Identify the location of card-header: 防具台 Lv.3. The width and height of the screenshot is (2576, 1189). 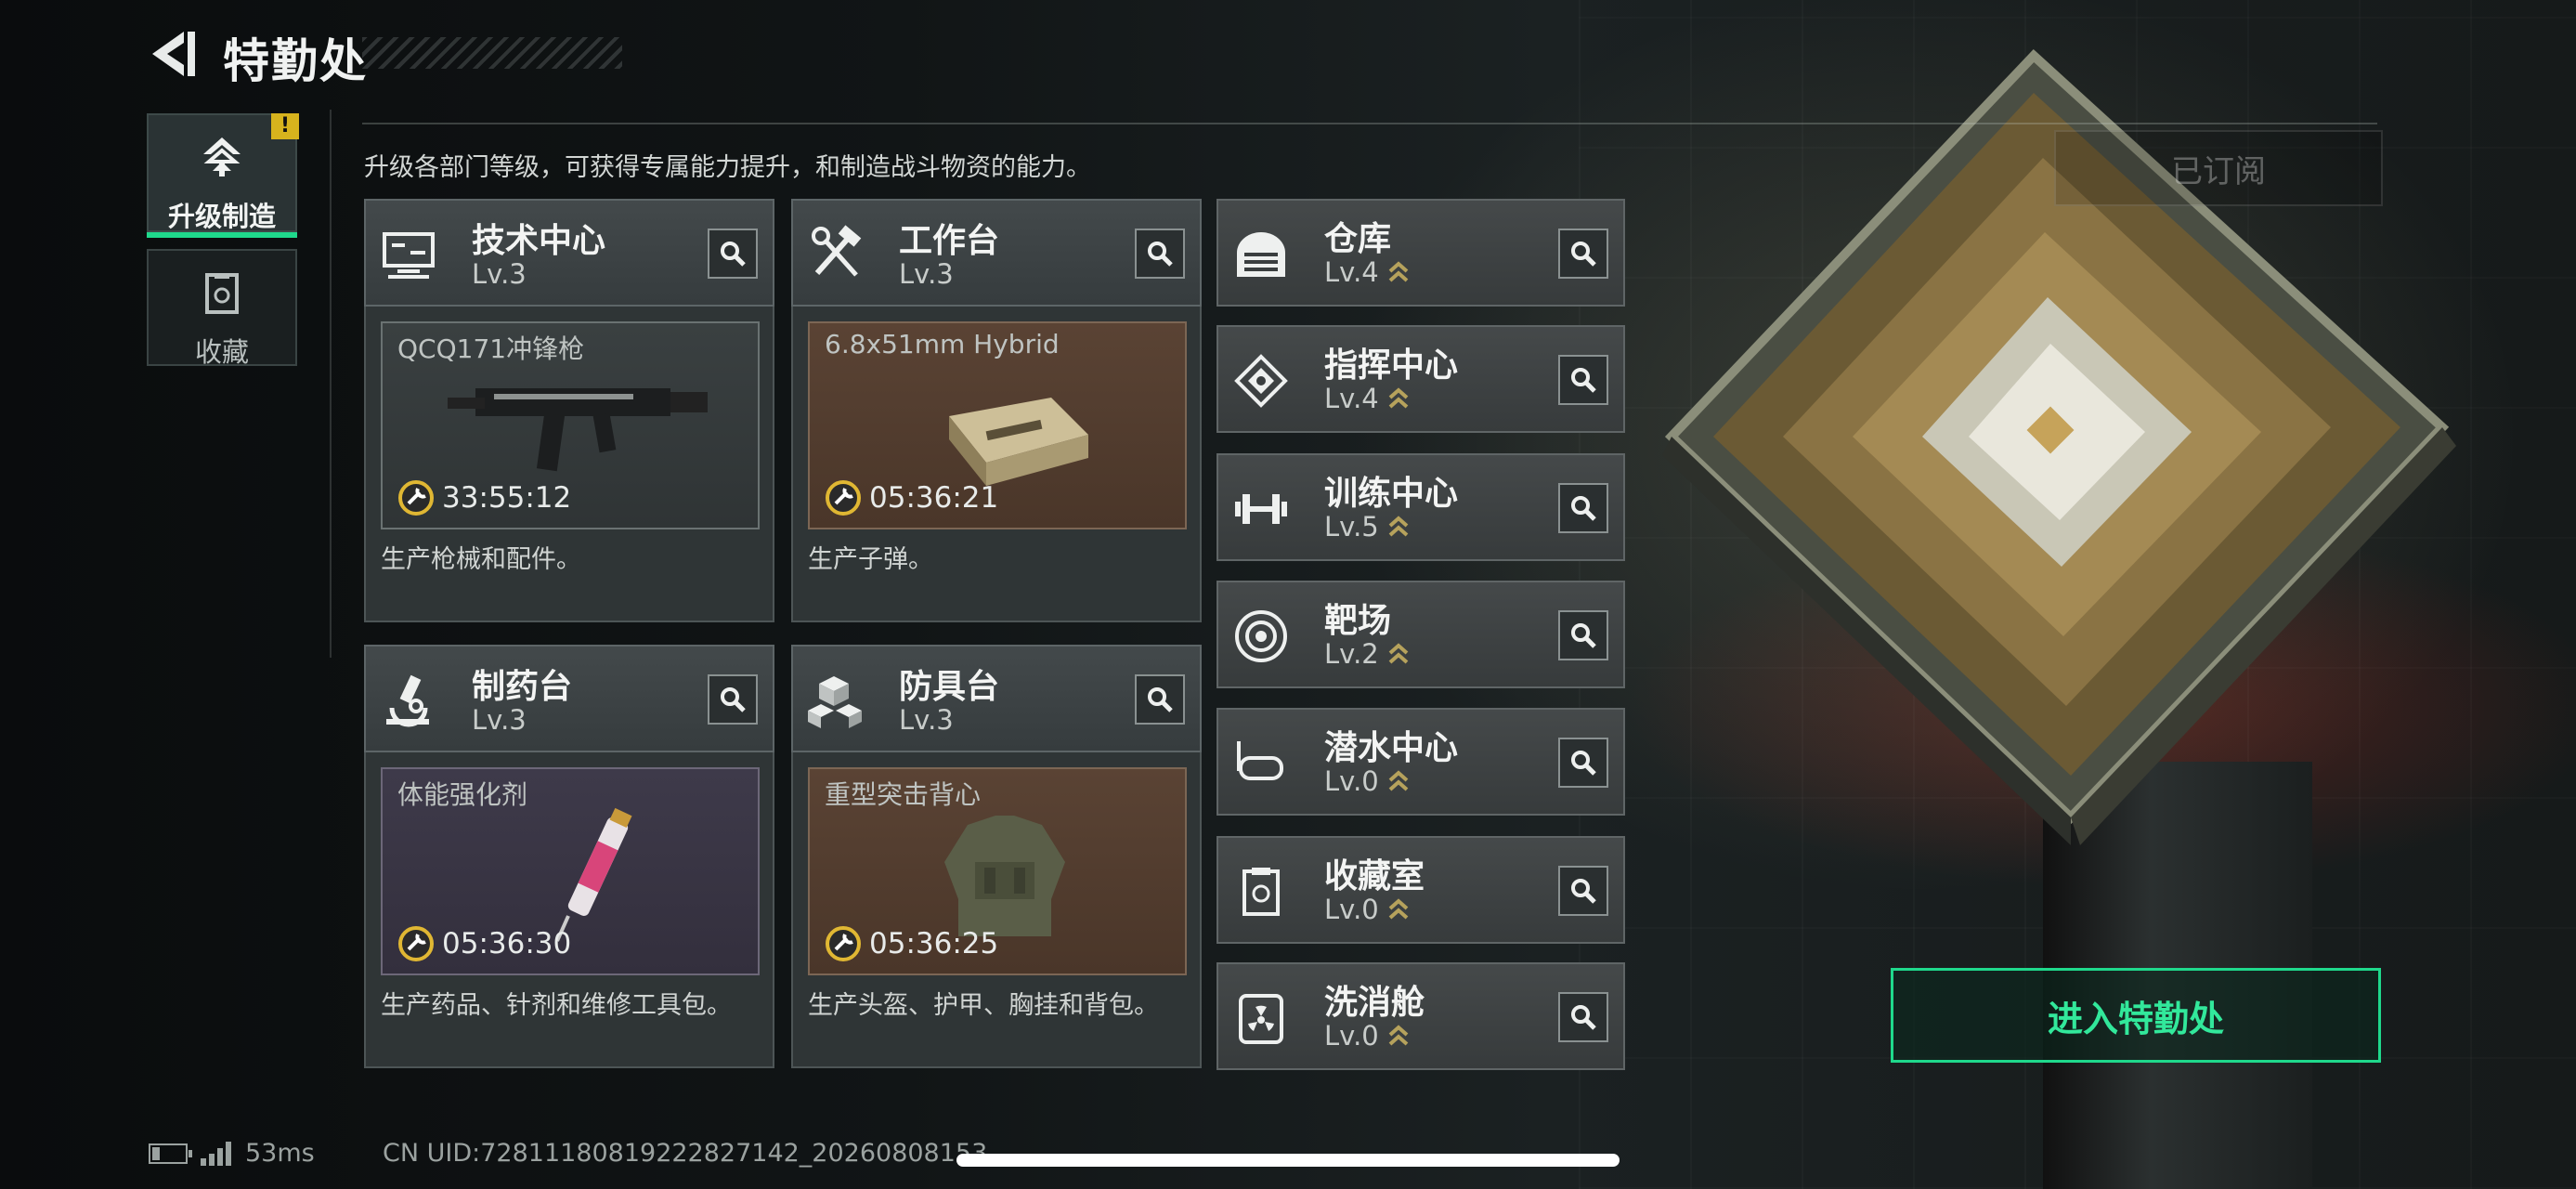
(997, 698).